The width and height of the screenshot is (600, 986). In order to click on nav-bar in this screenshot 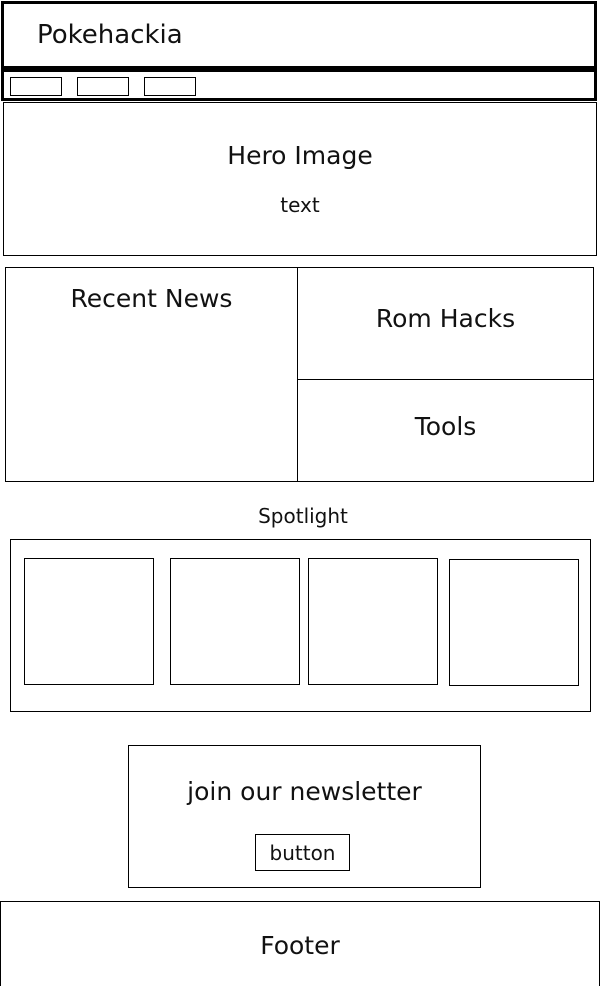, I will do `click(299, 85)`.